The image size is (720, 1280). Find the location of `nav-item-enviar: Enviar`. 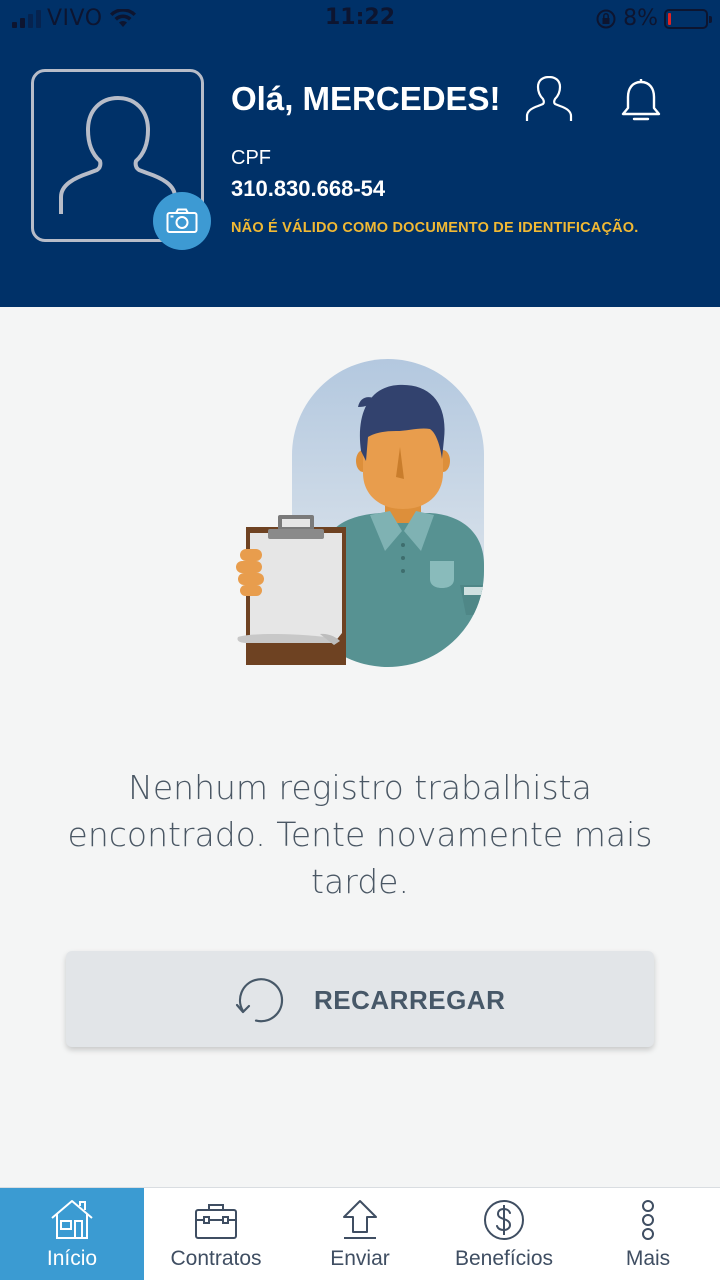

nav-item-enviar: Enviar is located at coordinates (360, 1234).